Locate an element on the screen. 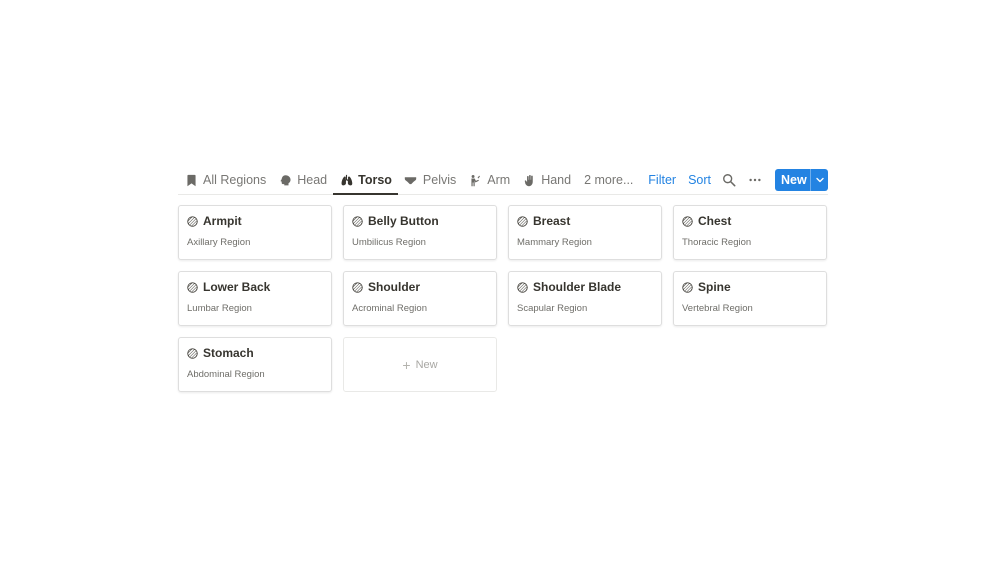 This screenshot has width=1005, height=565. card-title-text: Breast is located at coordinates (552, 221).